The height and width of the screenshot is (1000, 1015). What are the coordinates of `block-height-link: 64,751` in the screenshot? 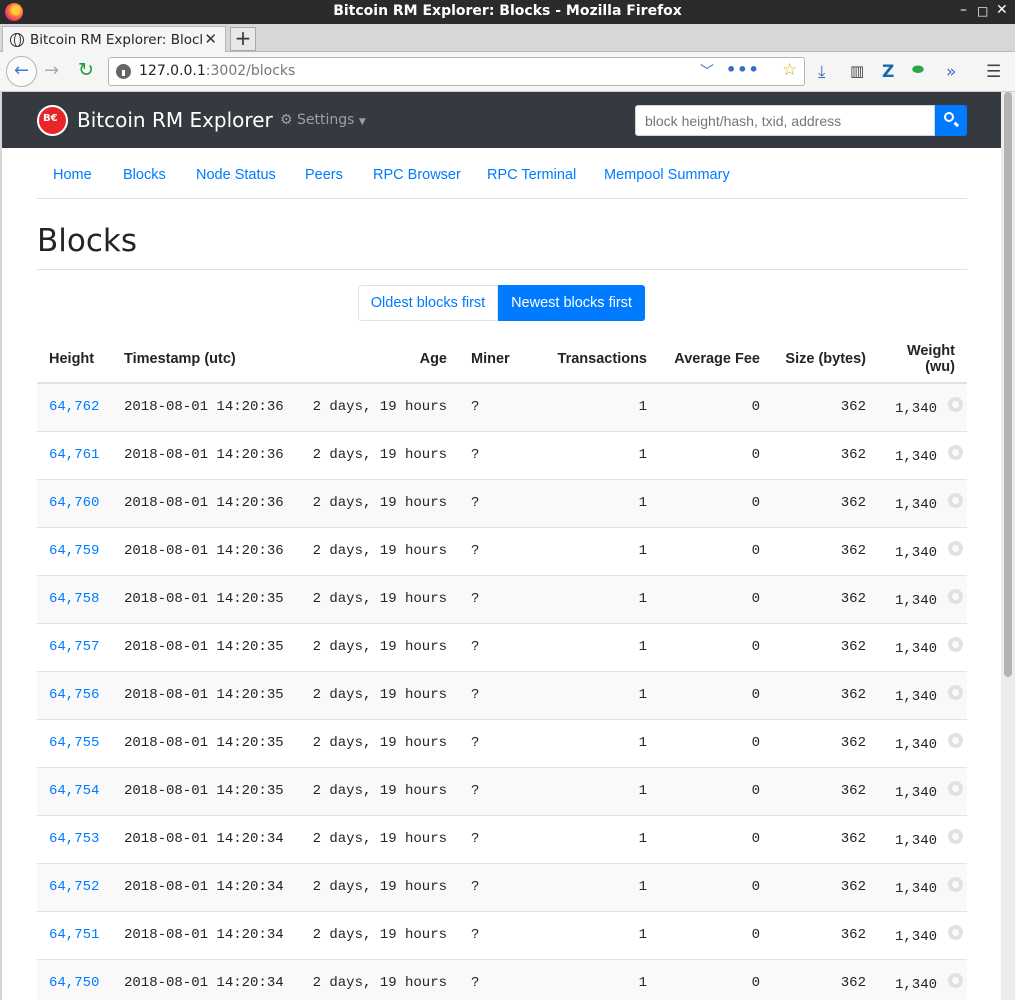 It's located at (74, 934).